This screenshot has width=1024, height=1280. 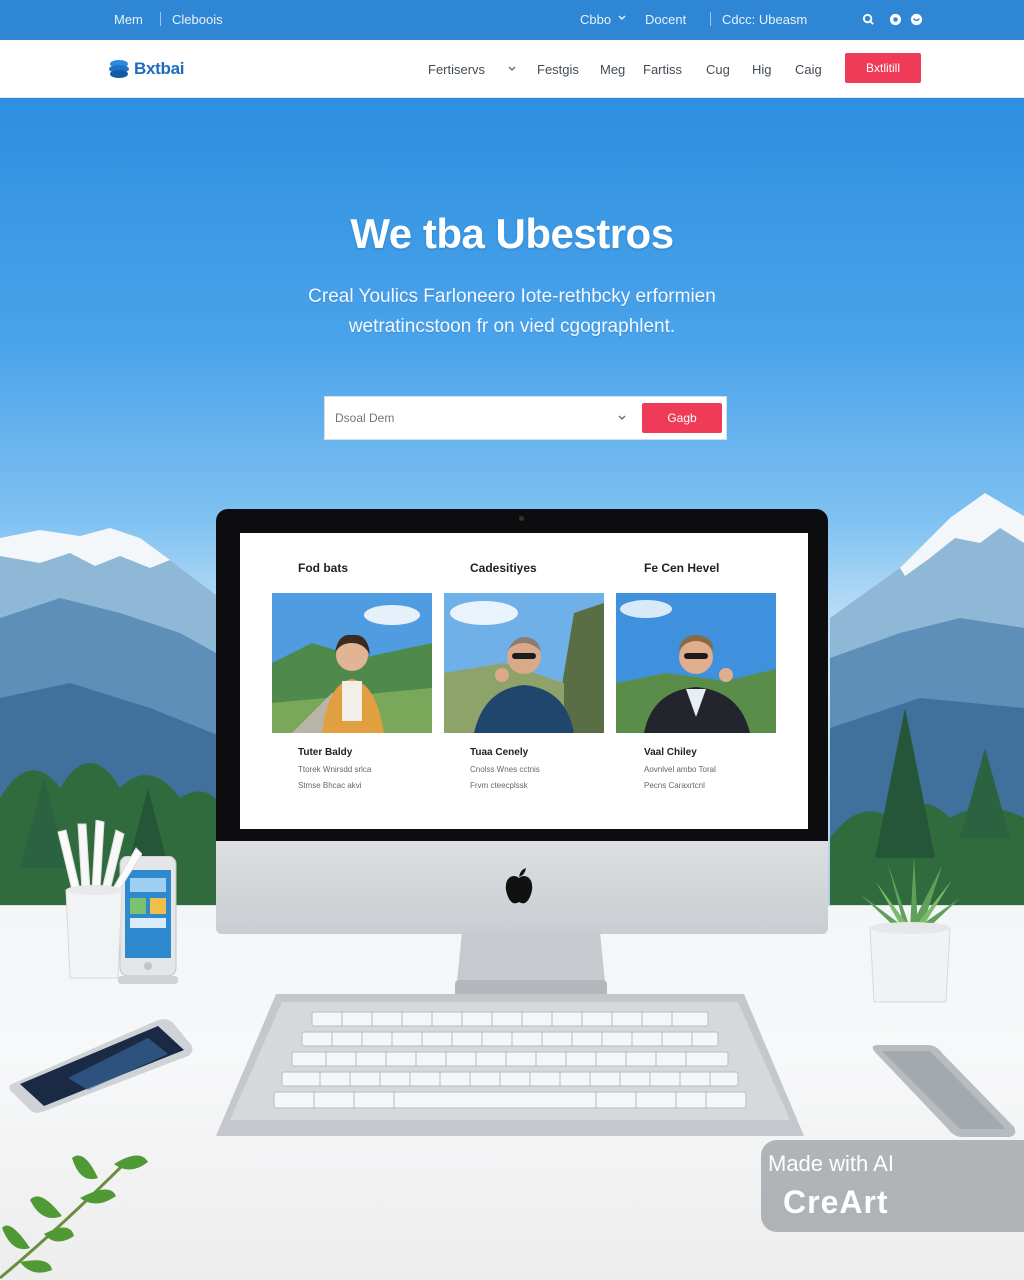 What do you see at coordinates (485, 418) in the screenshot?
I see `search-input` at bounding box center [485, 418].